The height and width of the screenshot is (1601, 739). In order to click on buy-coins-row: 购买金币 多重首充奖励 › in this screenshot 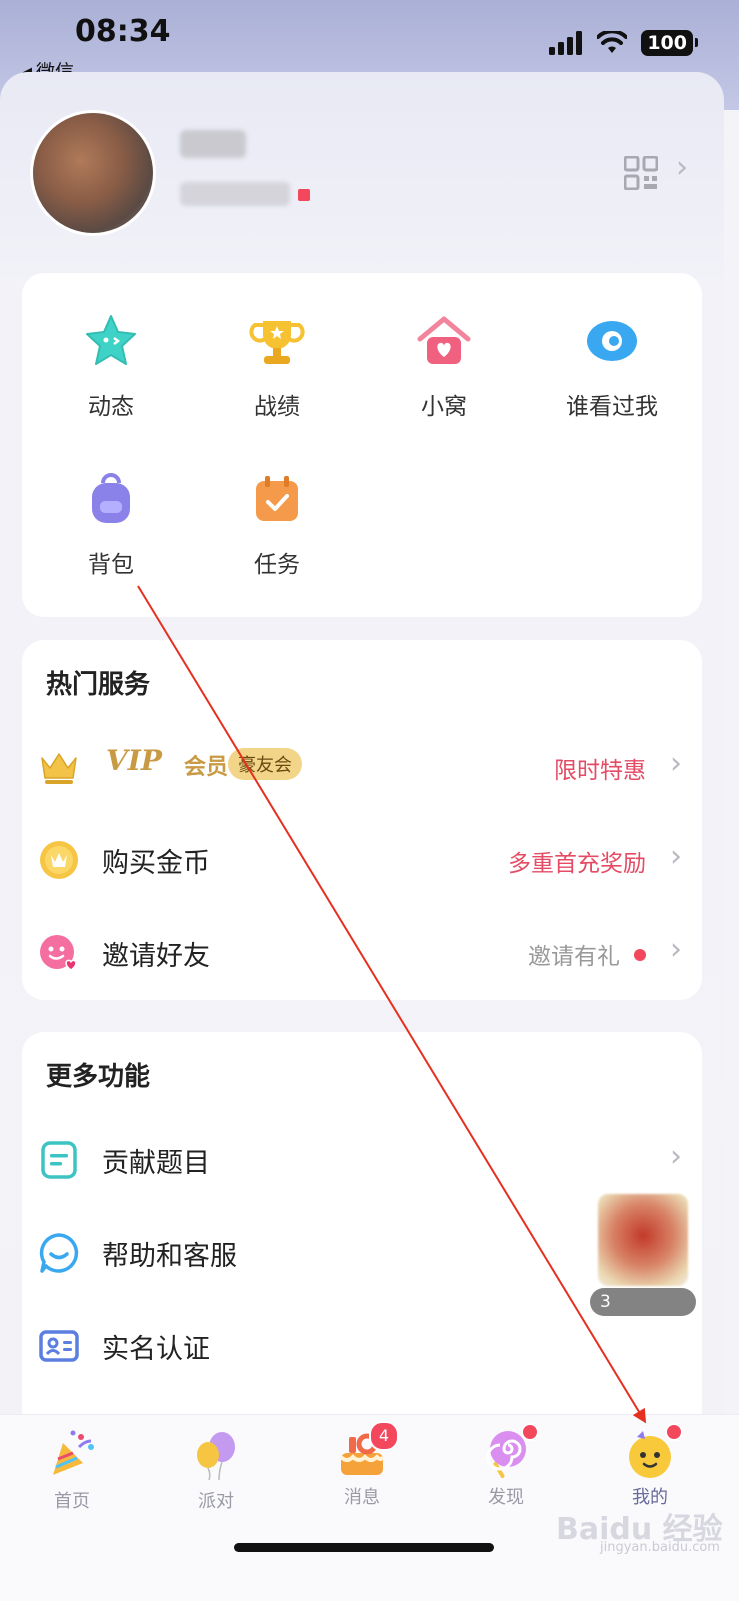, I will do `click(362, 860)`.